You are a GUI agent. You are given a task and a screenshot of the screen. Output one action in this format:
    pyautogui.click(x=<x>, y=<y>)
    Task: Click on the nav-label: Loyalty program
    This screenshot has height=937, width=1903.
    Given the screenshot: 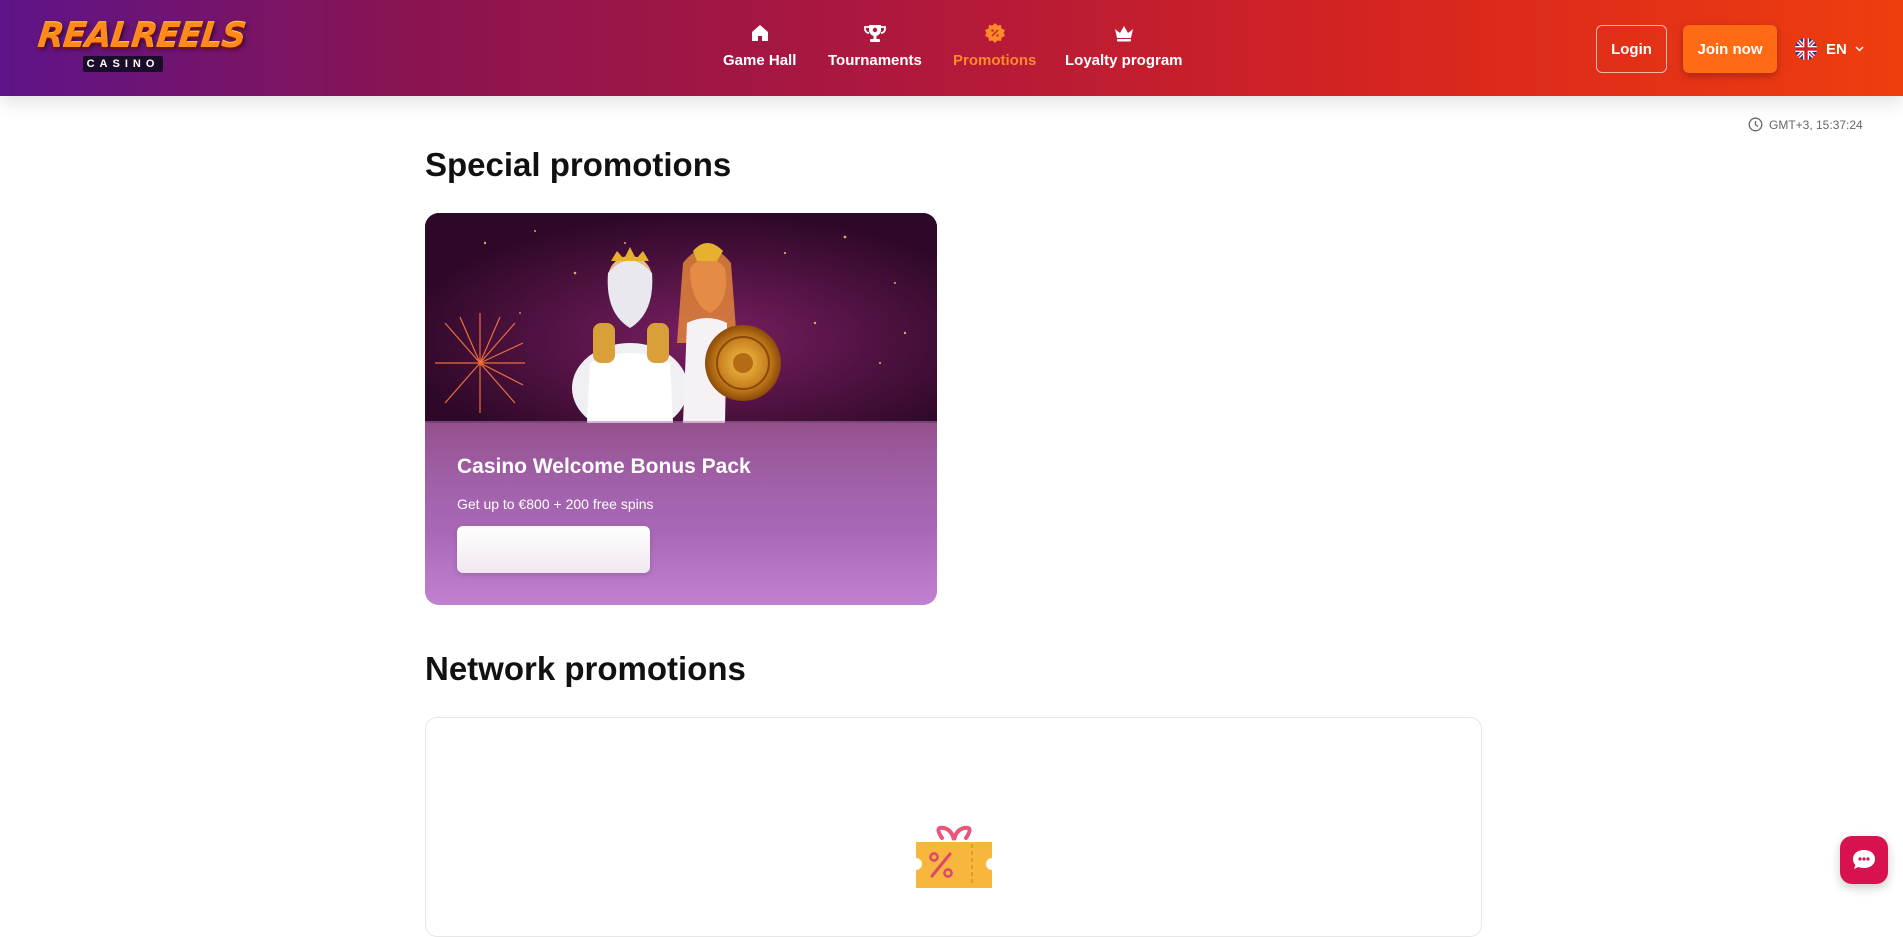 What is the action you would take?
    pyautogui.click(x=1124, y=60)
    